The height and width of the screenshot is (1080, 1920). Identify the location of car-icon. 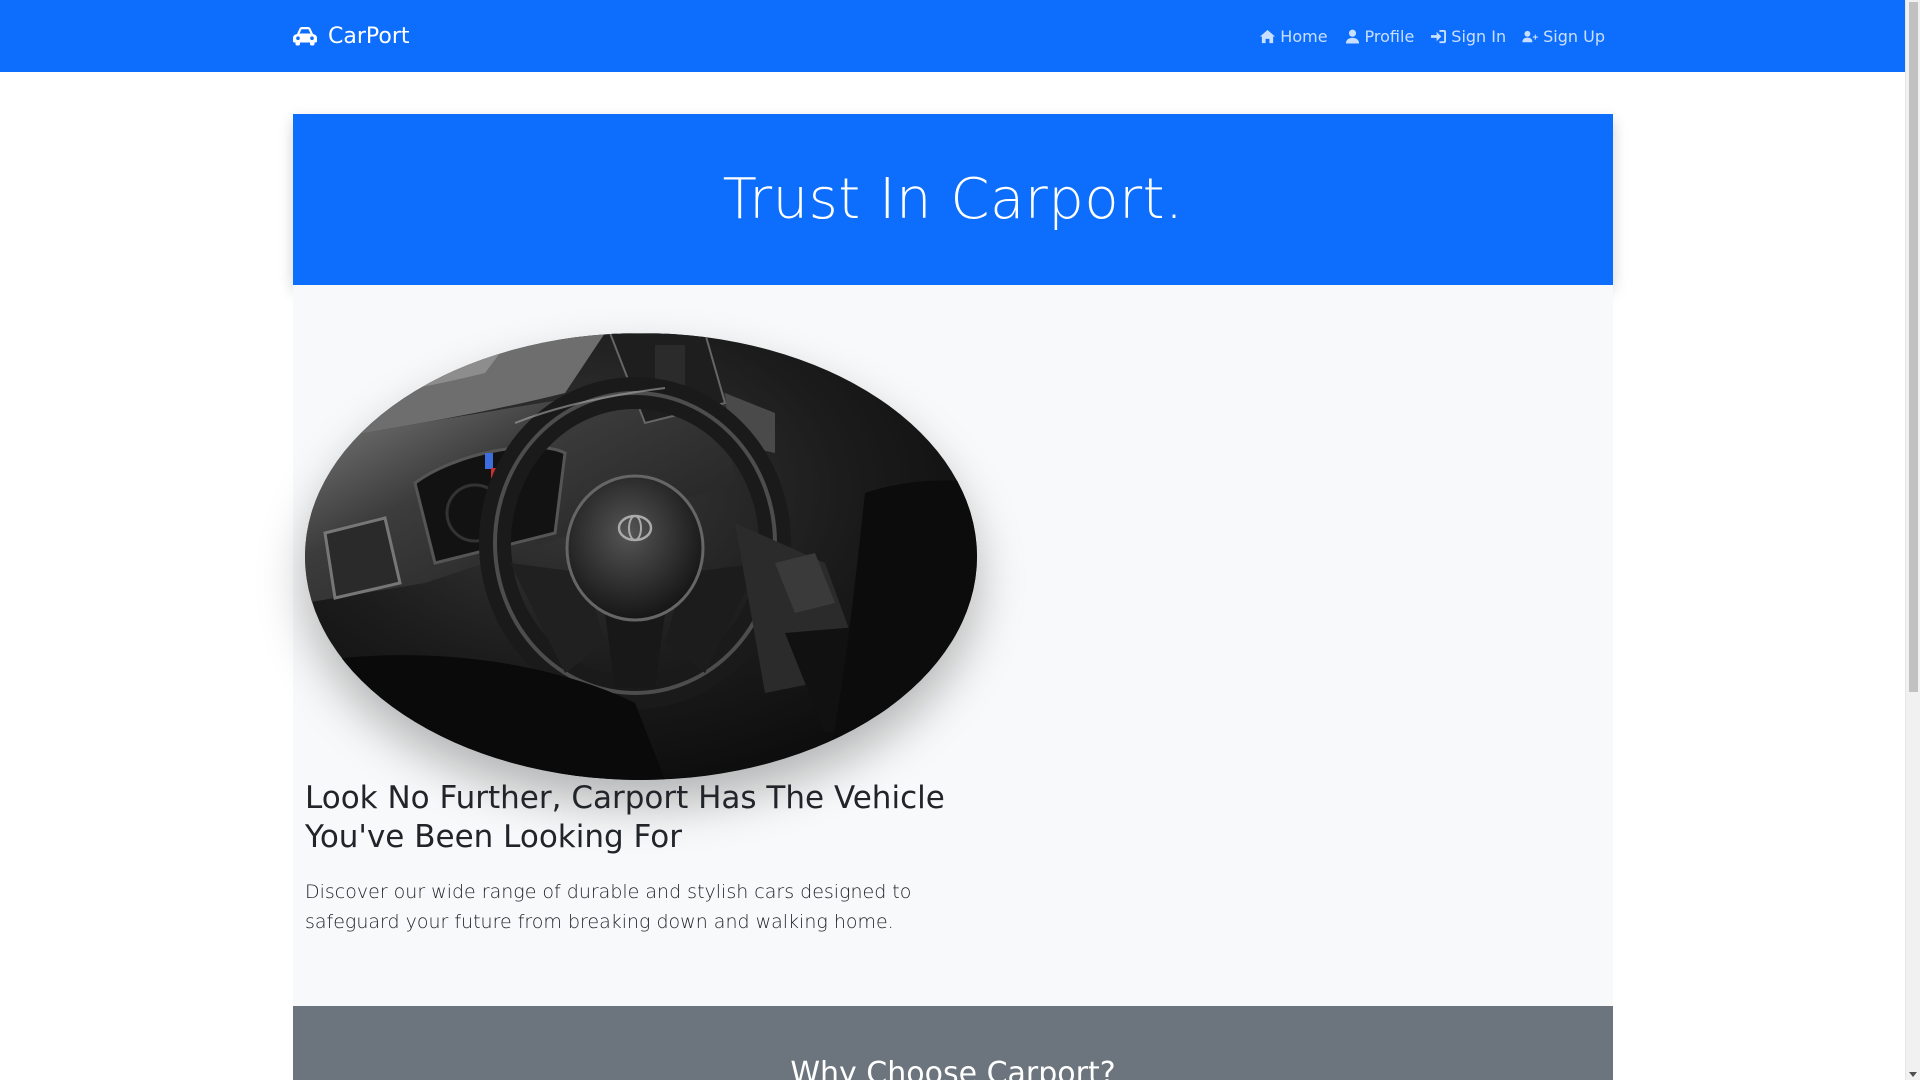
(305, 36).